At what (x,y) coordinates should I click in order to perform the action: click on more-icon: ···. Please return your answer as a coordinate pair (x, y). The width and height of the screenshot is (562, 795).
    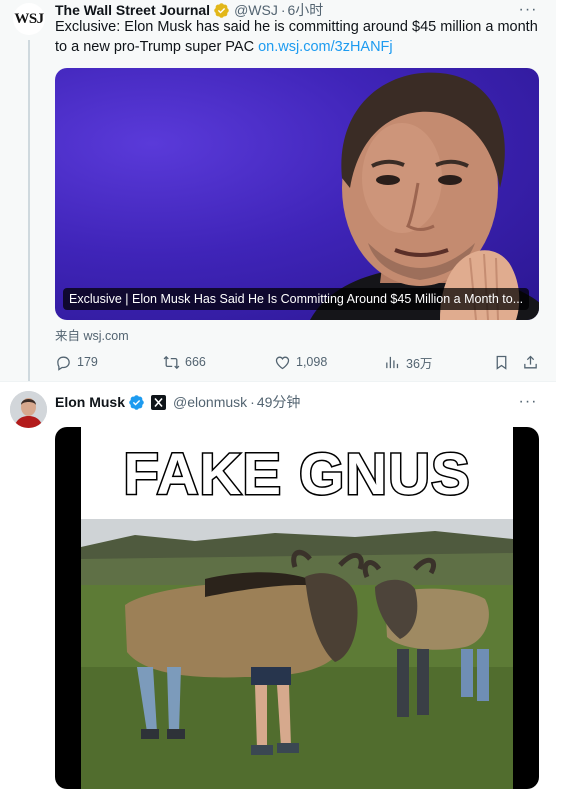
    Looking at the image, I should click on (528, 402).